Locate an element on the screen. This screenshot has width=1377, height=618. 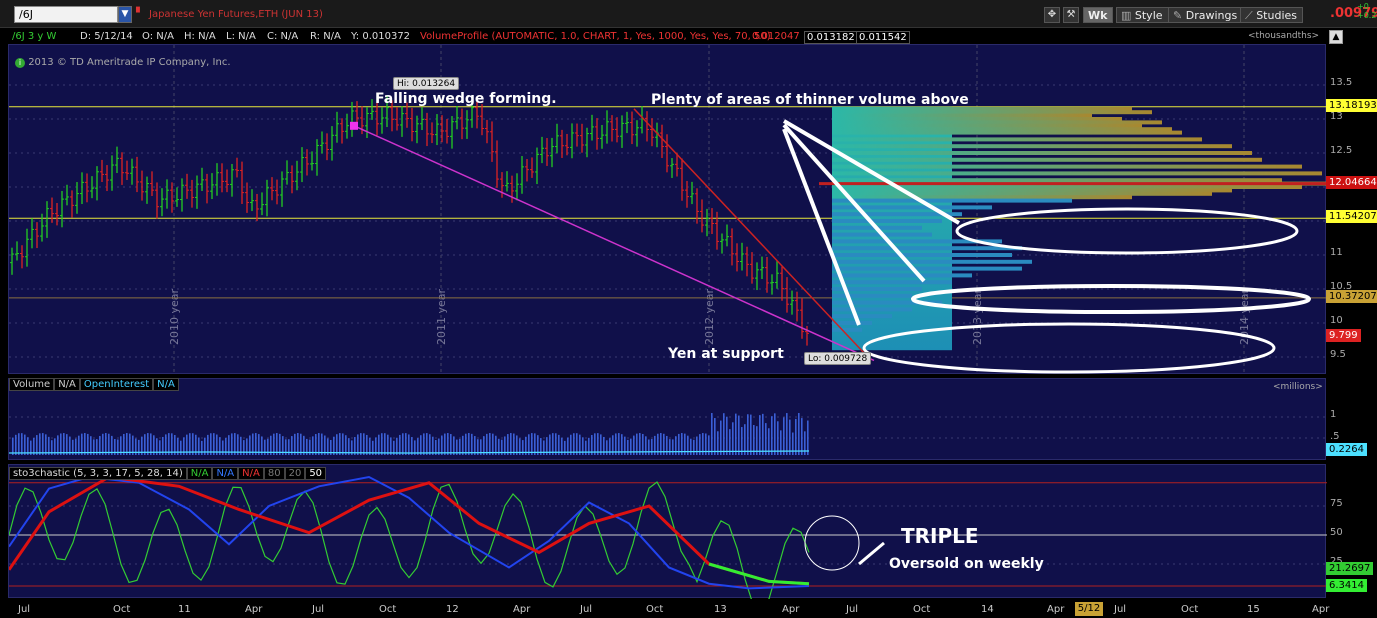
stoch-value-1: N/A is located at coordinates (199, 473).